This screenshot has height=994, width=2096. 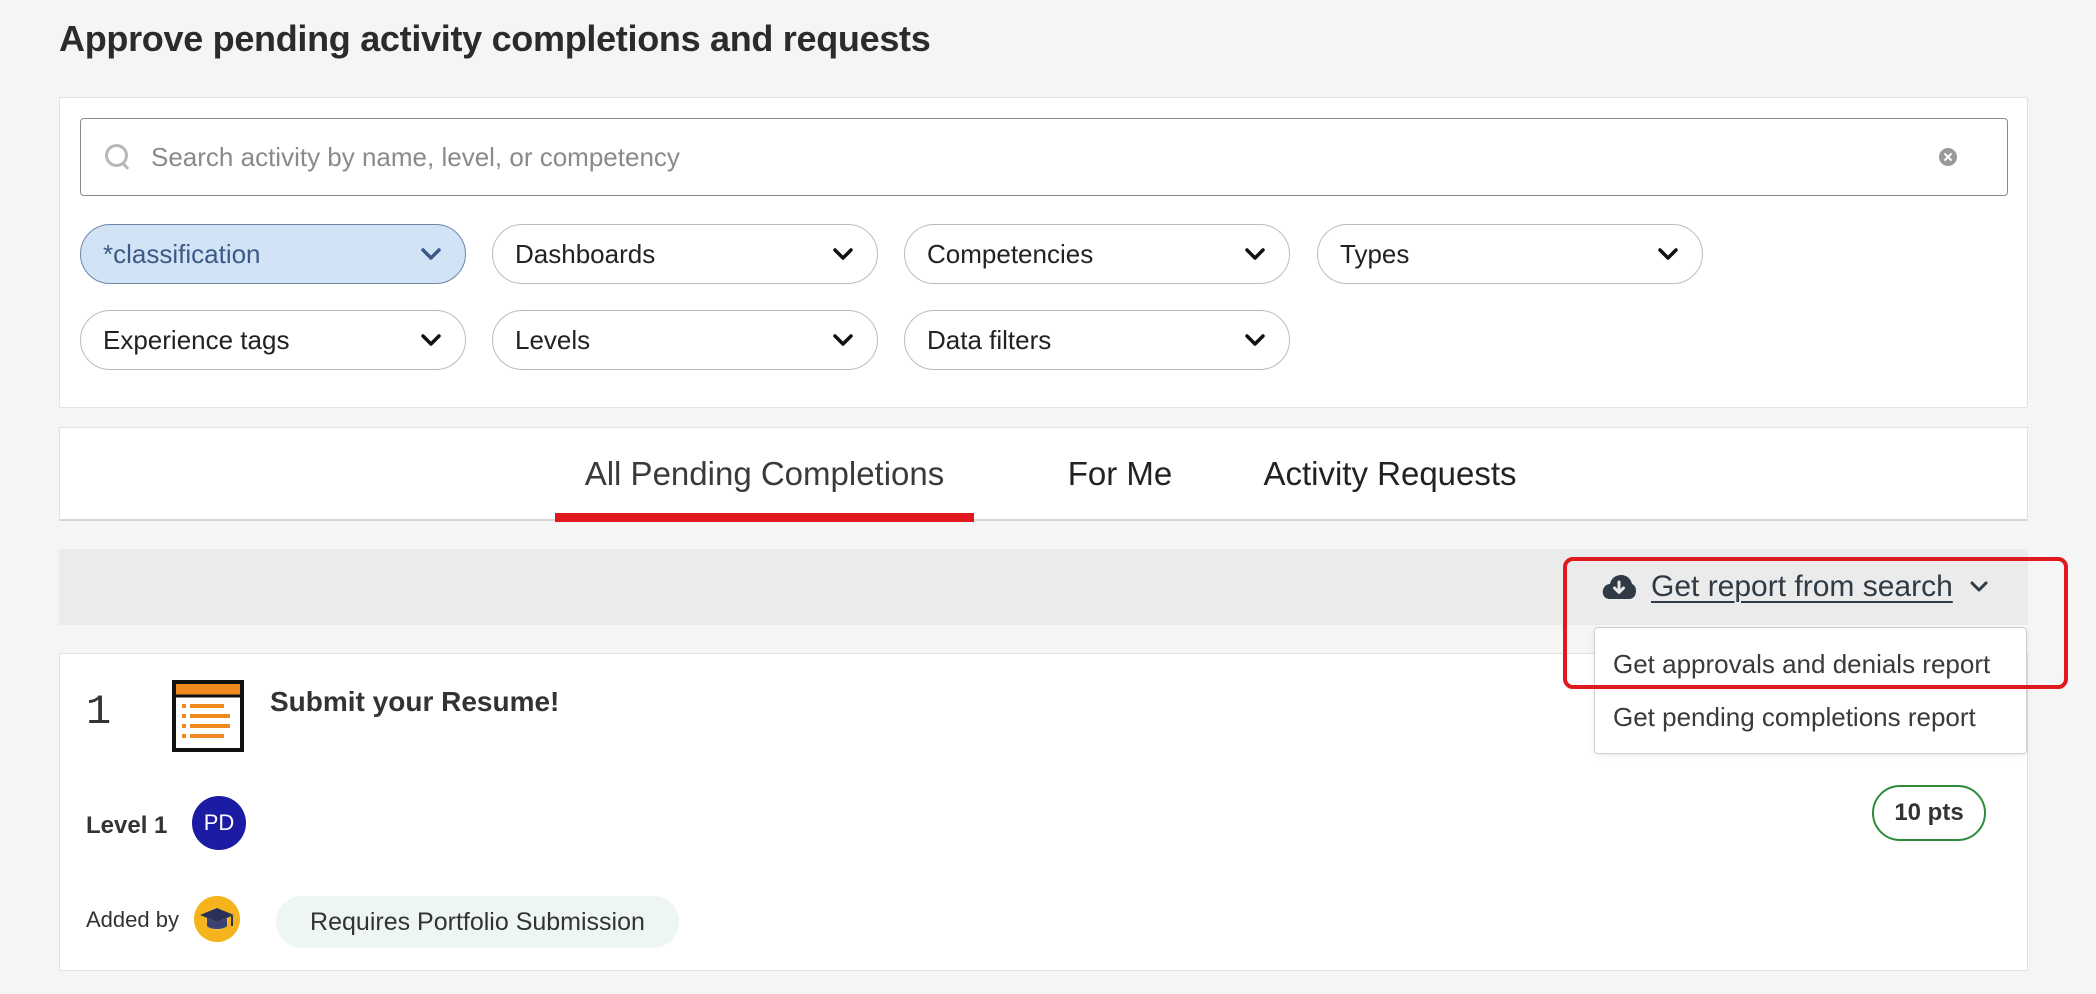 What do you see at coordinates (273, 254) in the screenshot?
I see `filter-classification: *classification` at bounding box center [273, 254].